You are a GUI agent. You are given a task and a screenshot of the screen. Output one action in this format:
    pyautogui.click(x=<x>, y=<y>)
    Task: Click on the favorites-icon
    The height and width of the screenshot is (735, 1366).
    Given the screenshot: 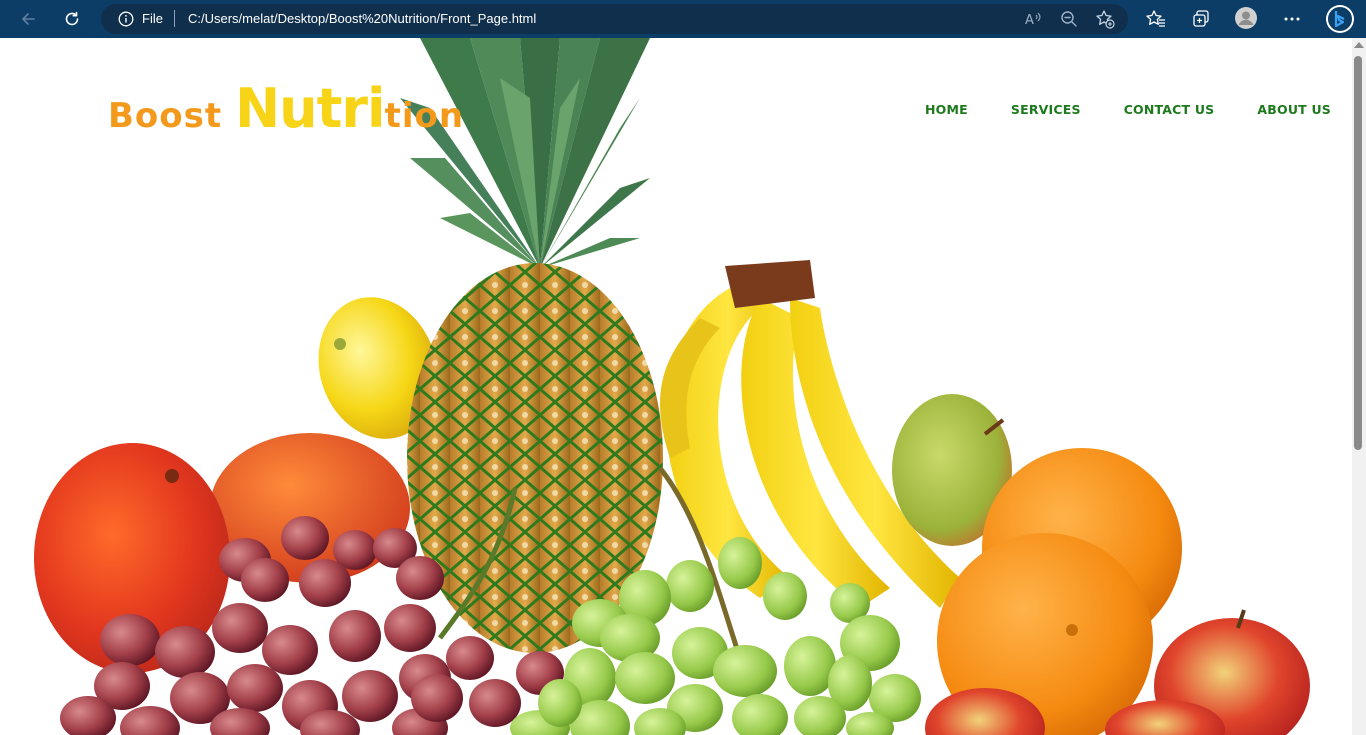 What is the action you would take?
    pyautogui.click(x=1156, y=19)
    